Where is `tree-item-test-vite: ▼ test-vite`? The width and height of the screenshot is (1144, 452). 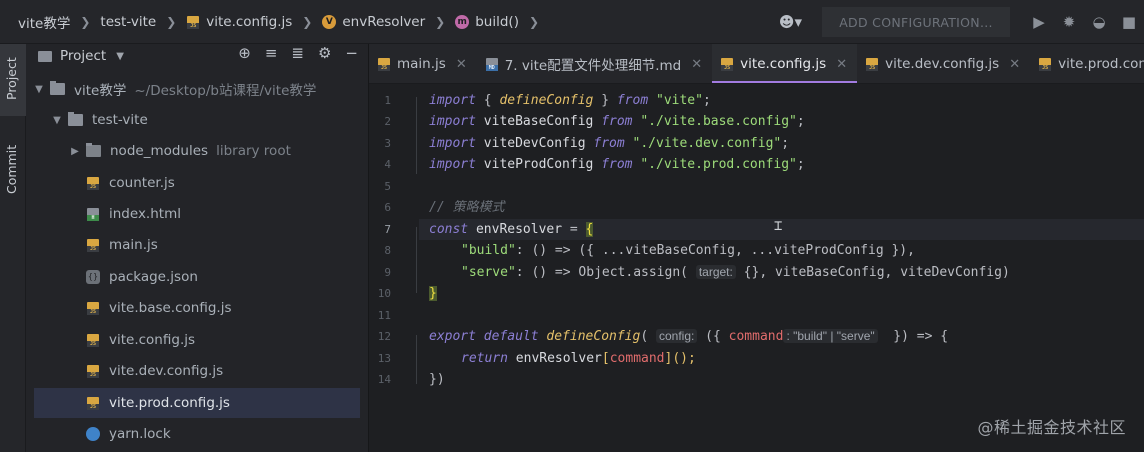 tree-item-test-vite: ▼ test-vite is located at coordinates (197, 120).